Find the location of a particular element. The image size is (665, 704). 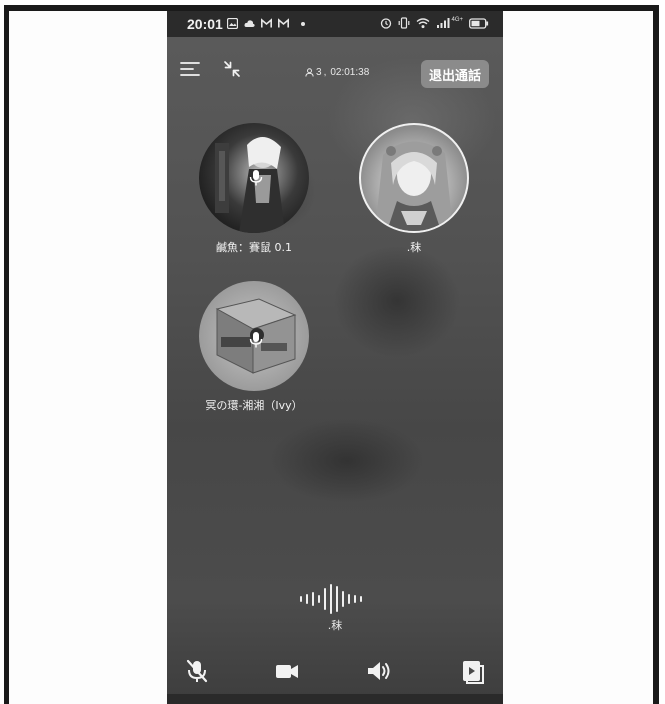

vibrate-icon is located at coordinates (404, 23).